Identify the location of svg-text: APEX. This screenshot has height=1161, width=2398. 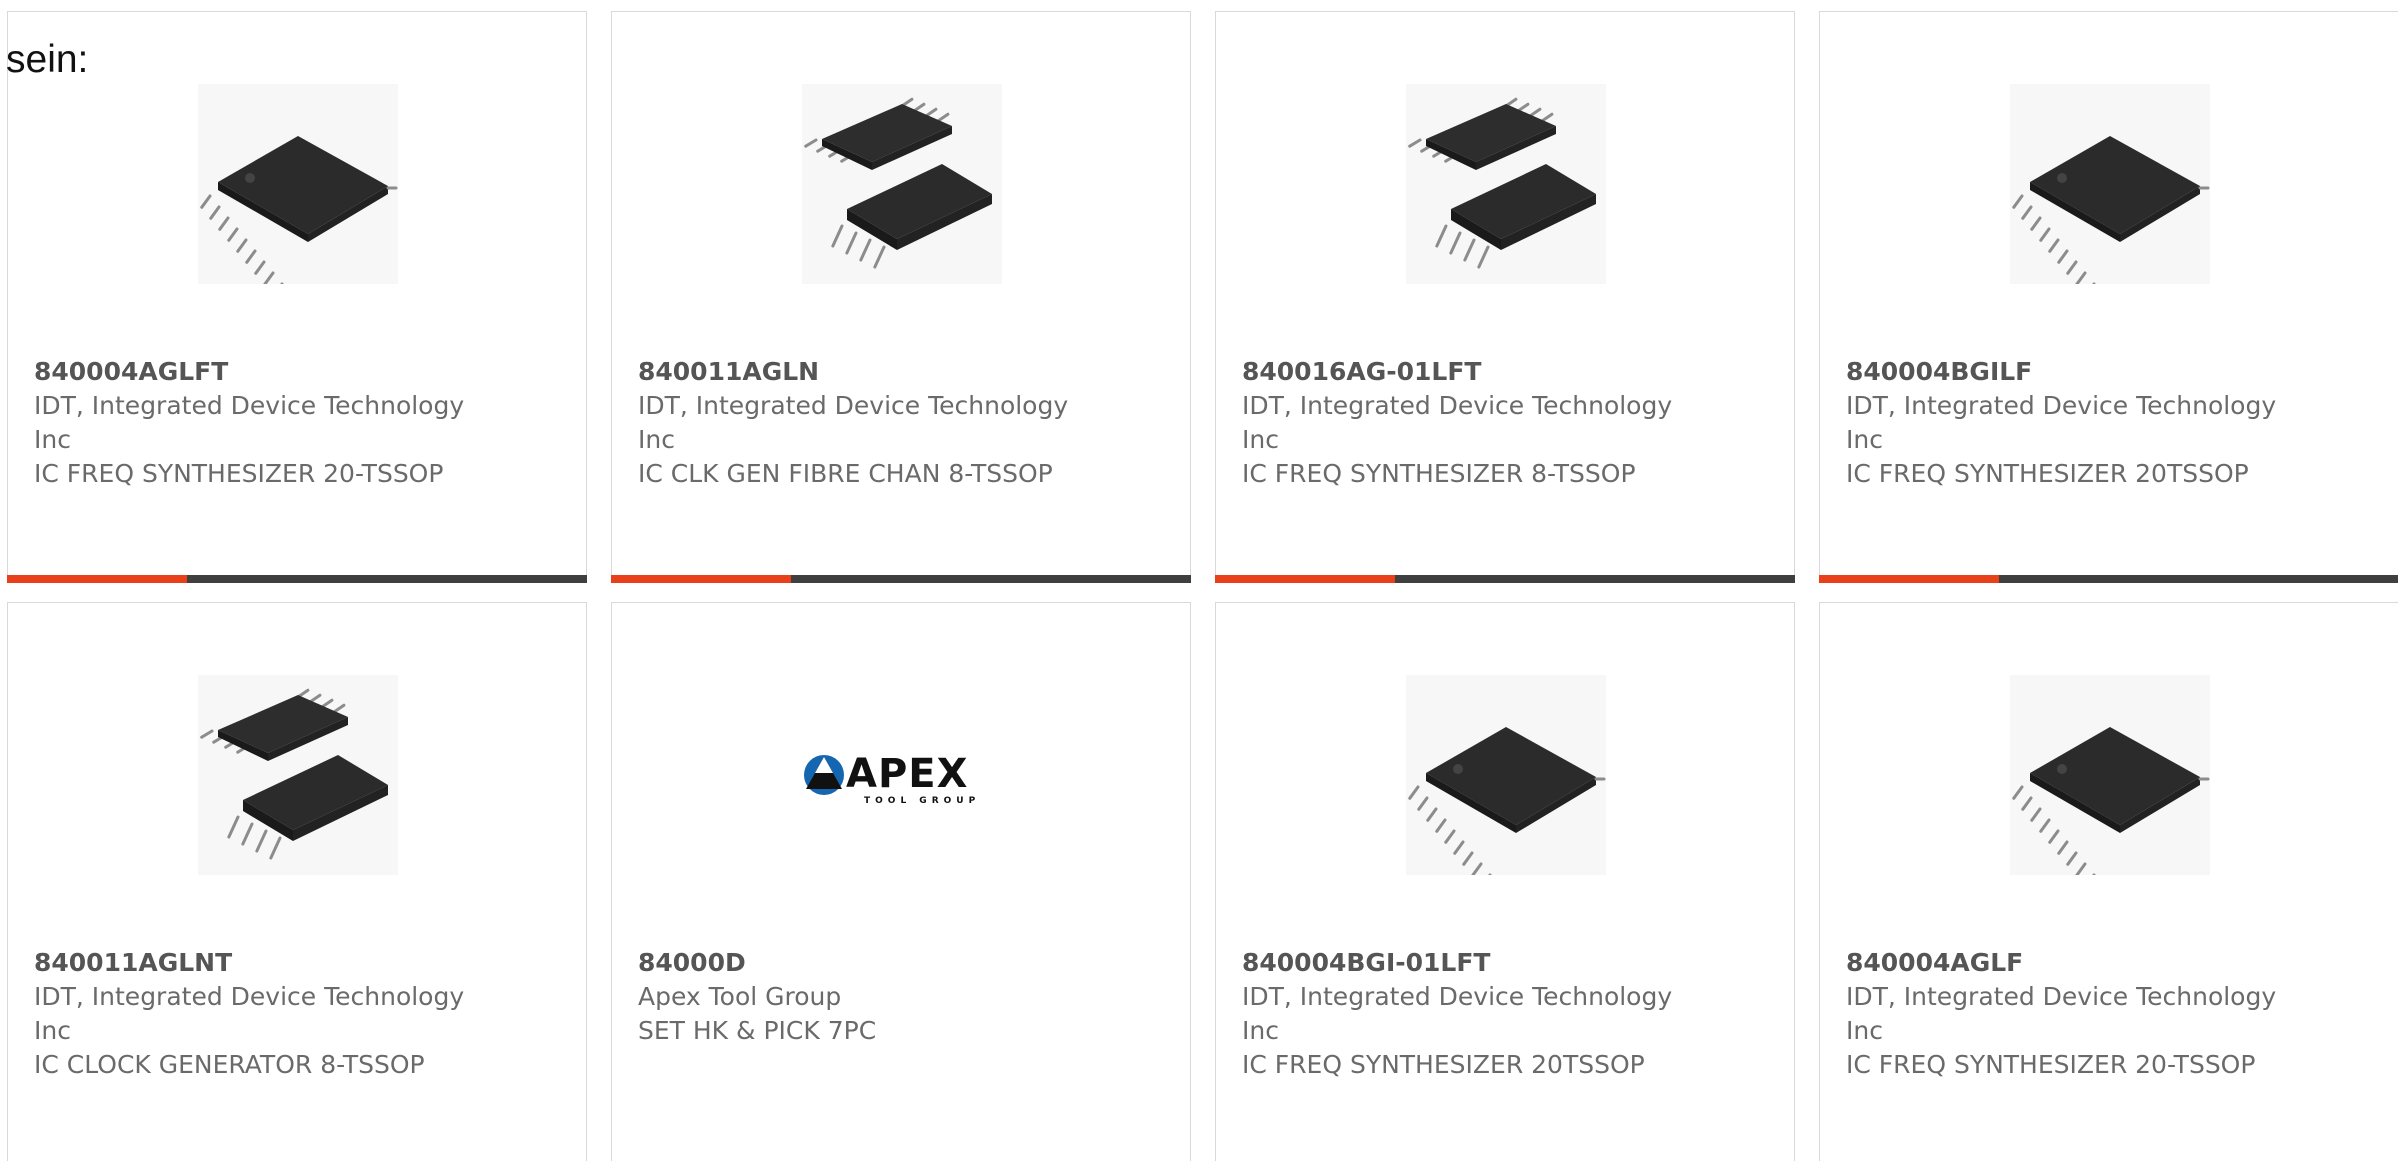
(907, 774).